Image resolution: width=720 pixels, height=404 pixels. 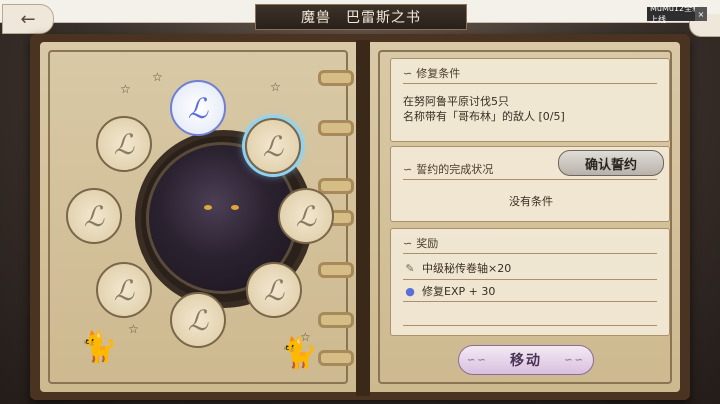 I want to click on reward-item: ✎ 中级秘传卷轴×20, so click(x=456, y=268).